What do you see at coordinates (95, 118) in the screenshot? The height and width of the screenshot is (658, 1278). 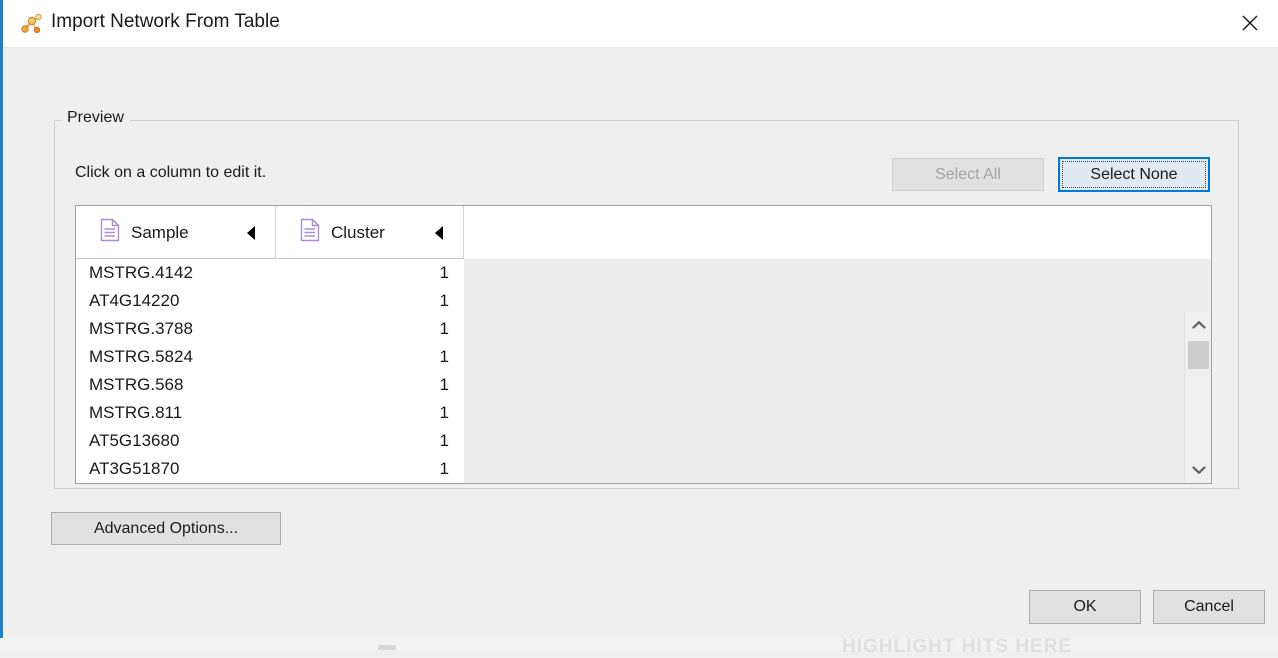 I see `preview-group-label: Preview` at bounding box center [95, 118].